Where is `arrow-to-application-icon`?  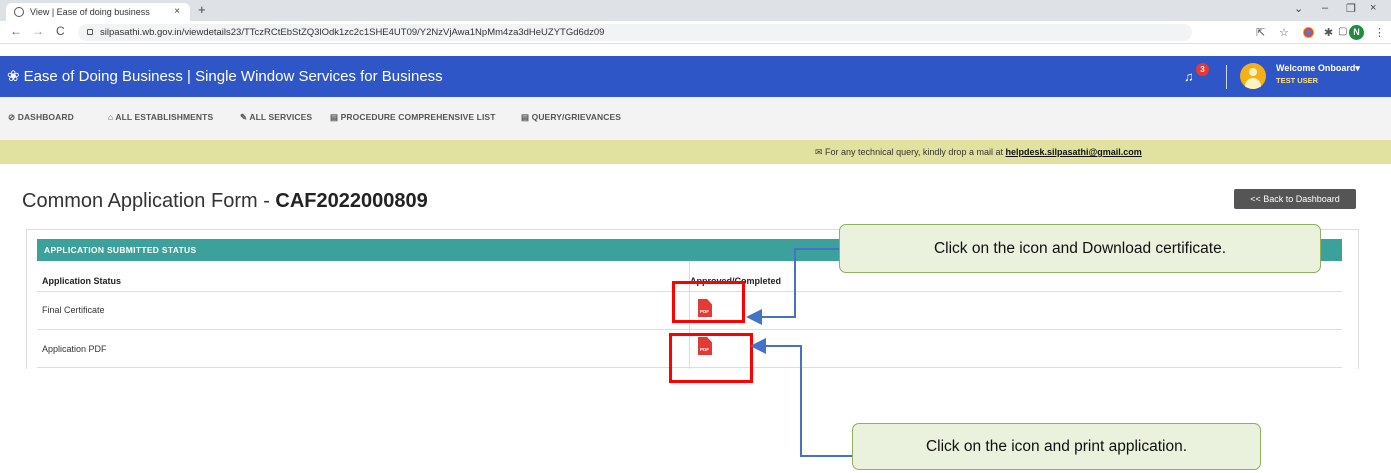 arrow-to-application-icon is located at coordinates (801, 397).